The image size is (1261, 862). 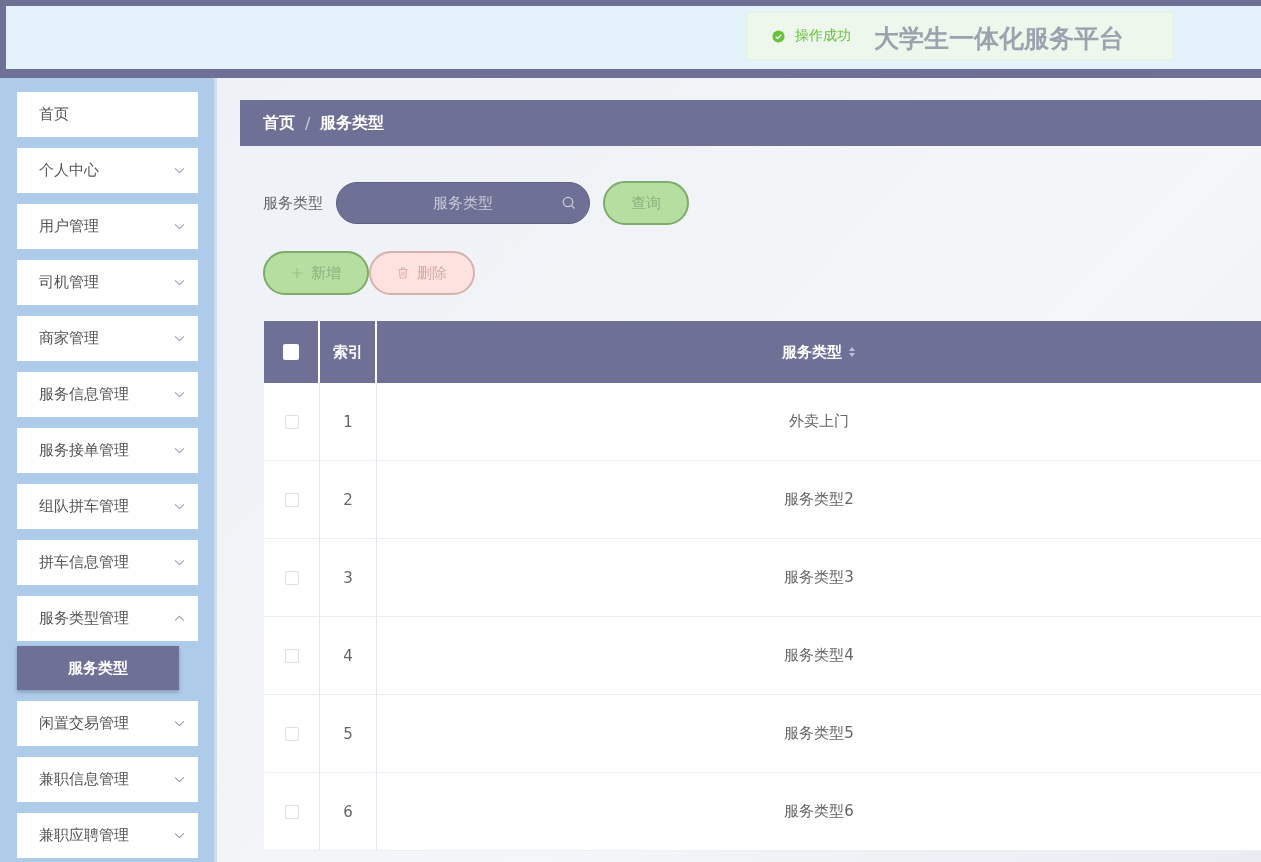 I want to click on menu-item: 商家管理, so click(x=107, y=338).